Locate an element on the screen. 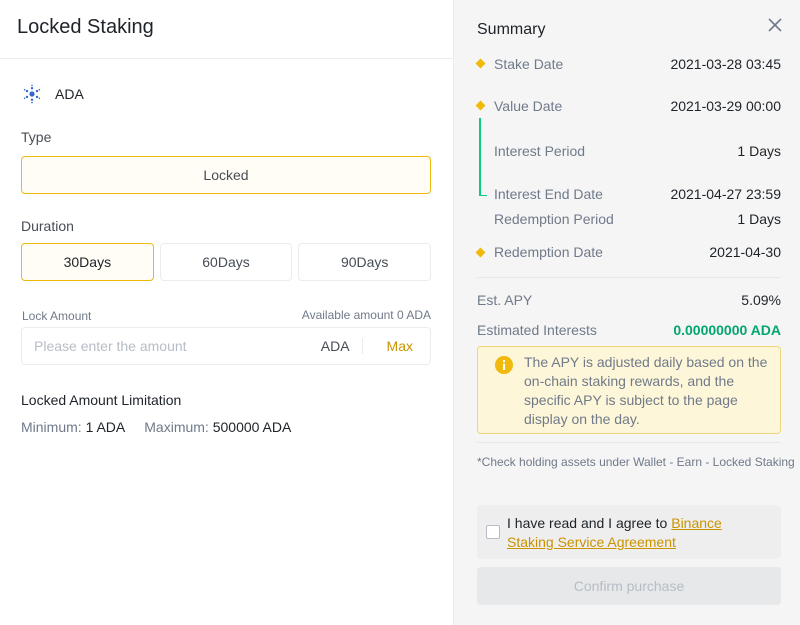 This screenshot has width=800, height=625. summary-divider is located at coordinates (629, 277).